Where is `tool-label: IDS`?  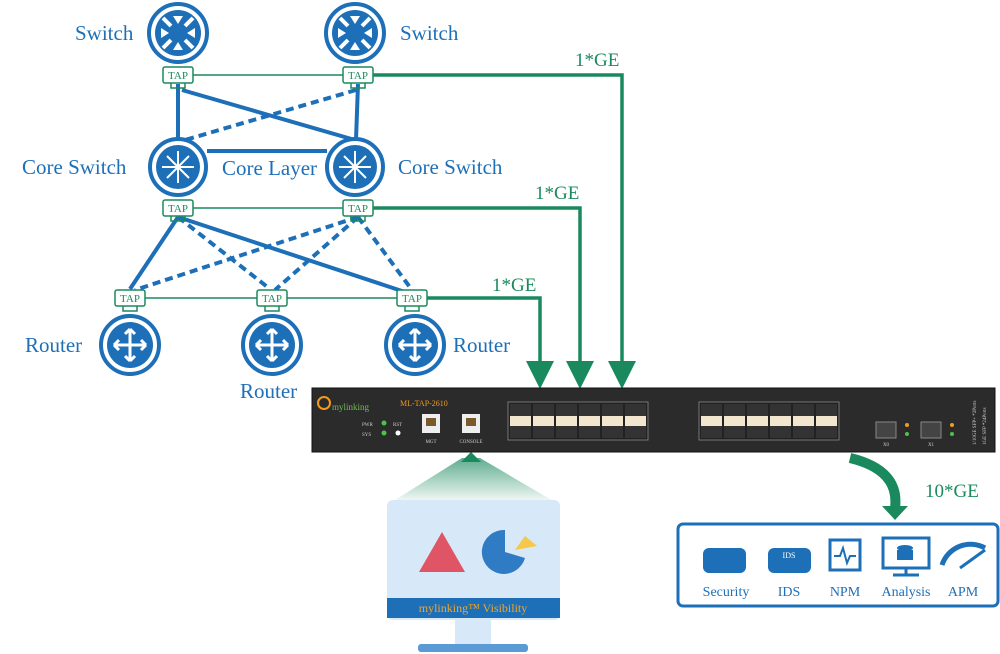
tool-label: IDS is located at coordinates (789, 592).